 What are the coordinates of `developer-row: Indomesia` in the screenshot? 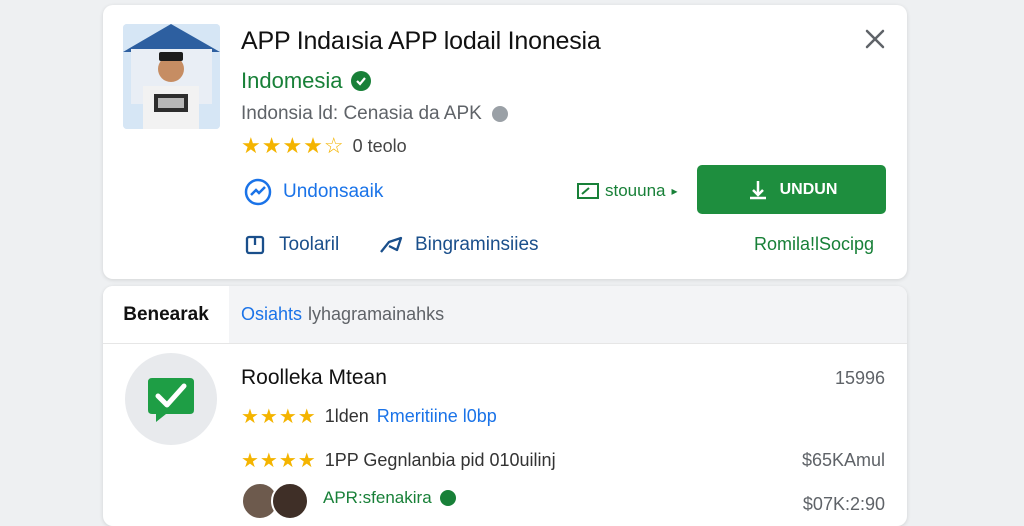 It's located at (306, 81).